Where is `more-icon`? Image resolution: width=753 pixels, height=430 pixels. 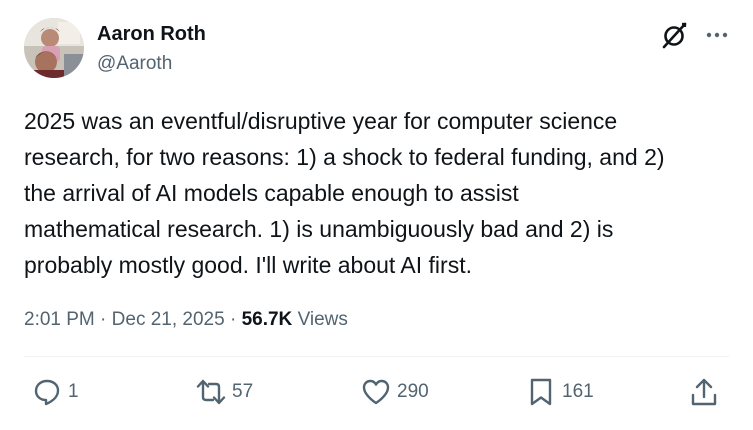
more-icon is located at coordinates (717, 35).